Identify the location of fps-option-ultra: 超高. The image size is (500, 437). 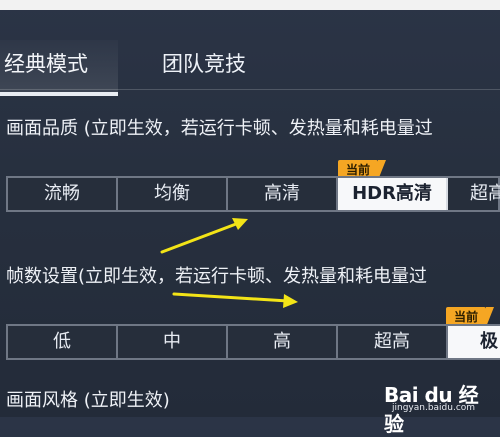
(393, 342).